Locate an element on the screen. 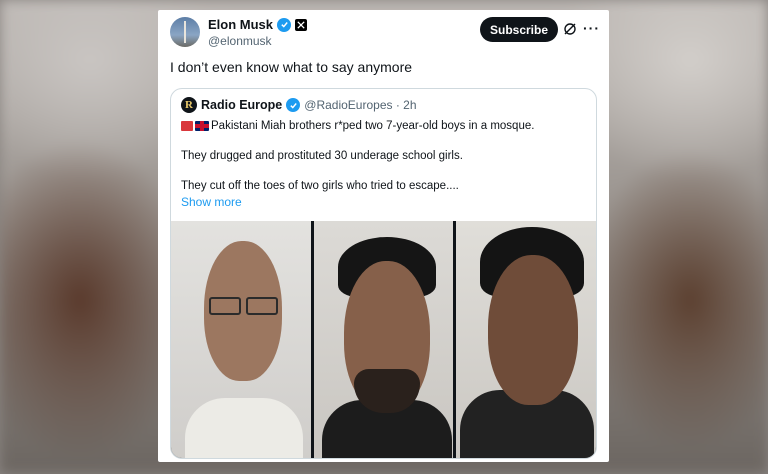 This screenshot has height=474, width=768. face is located at coordinates (533, 330).